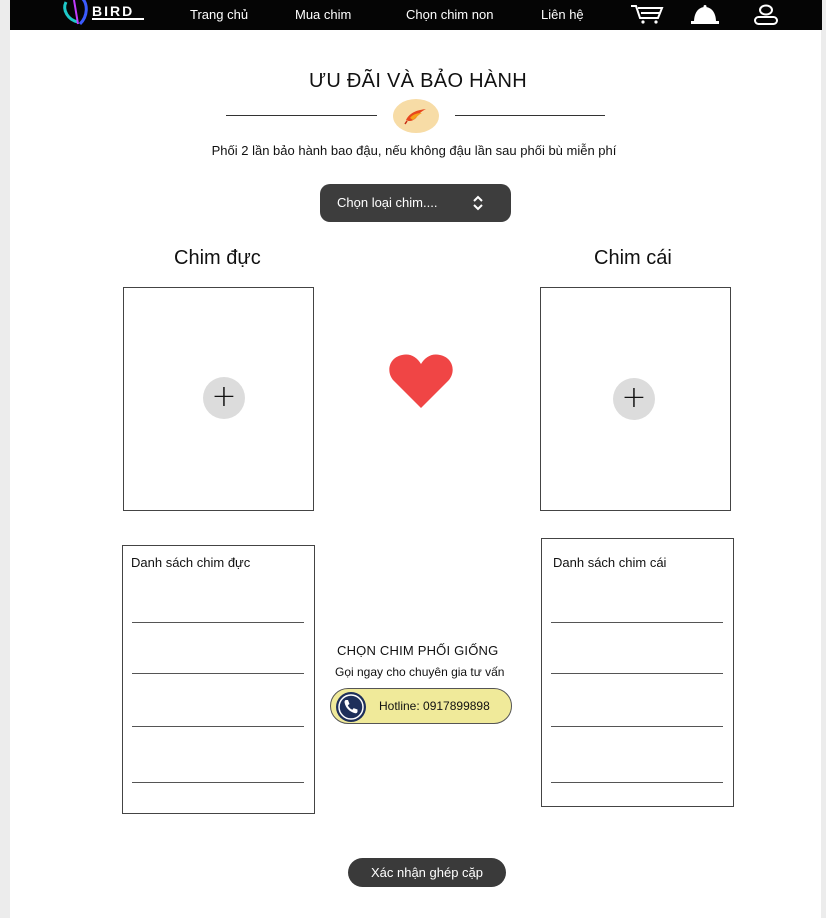  I want to click on logo-text: BIRD, so click(113, 11).